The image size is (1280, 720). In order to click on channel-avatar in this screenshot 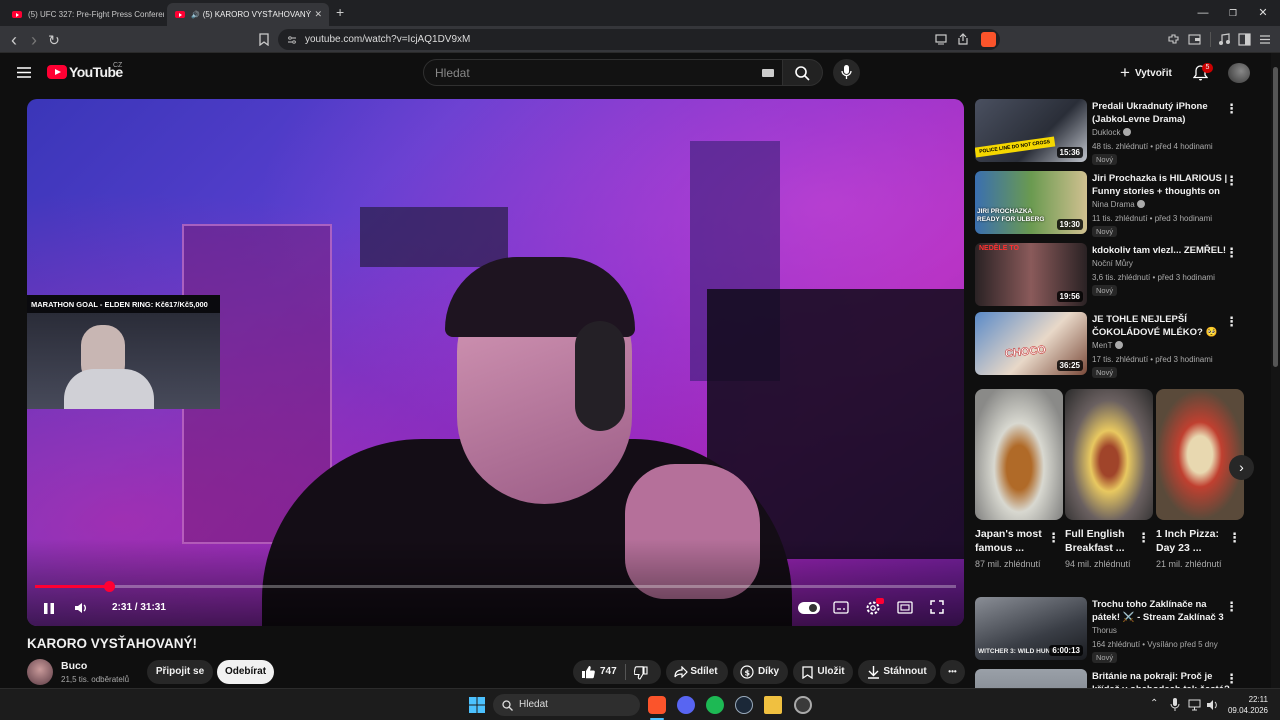, I will do `click(40, 672)`.